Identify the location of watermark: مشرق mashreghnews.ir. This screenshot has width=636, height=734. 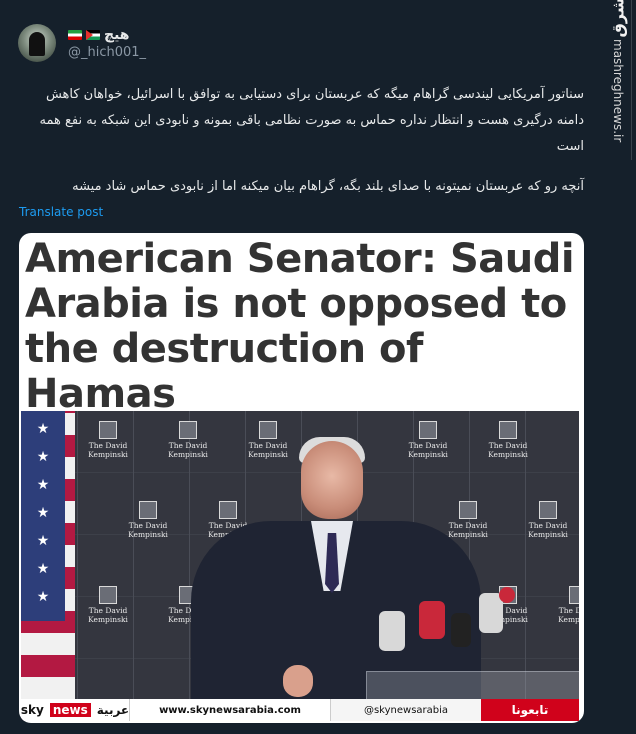
(618, 367).